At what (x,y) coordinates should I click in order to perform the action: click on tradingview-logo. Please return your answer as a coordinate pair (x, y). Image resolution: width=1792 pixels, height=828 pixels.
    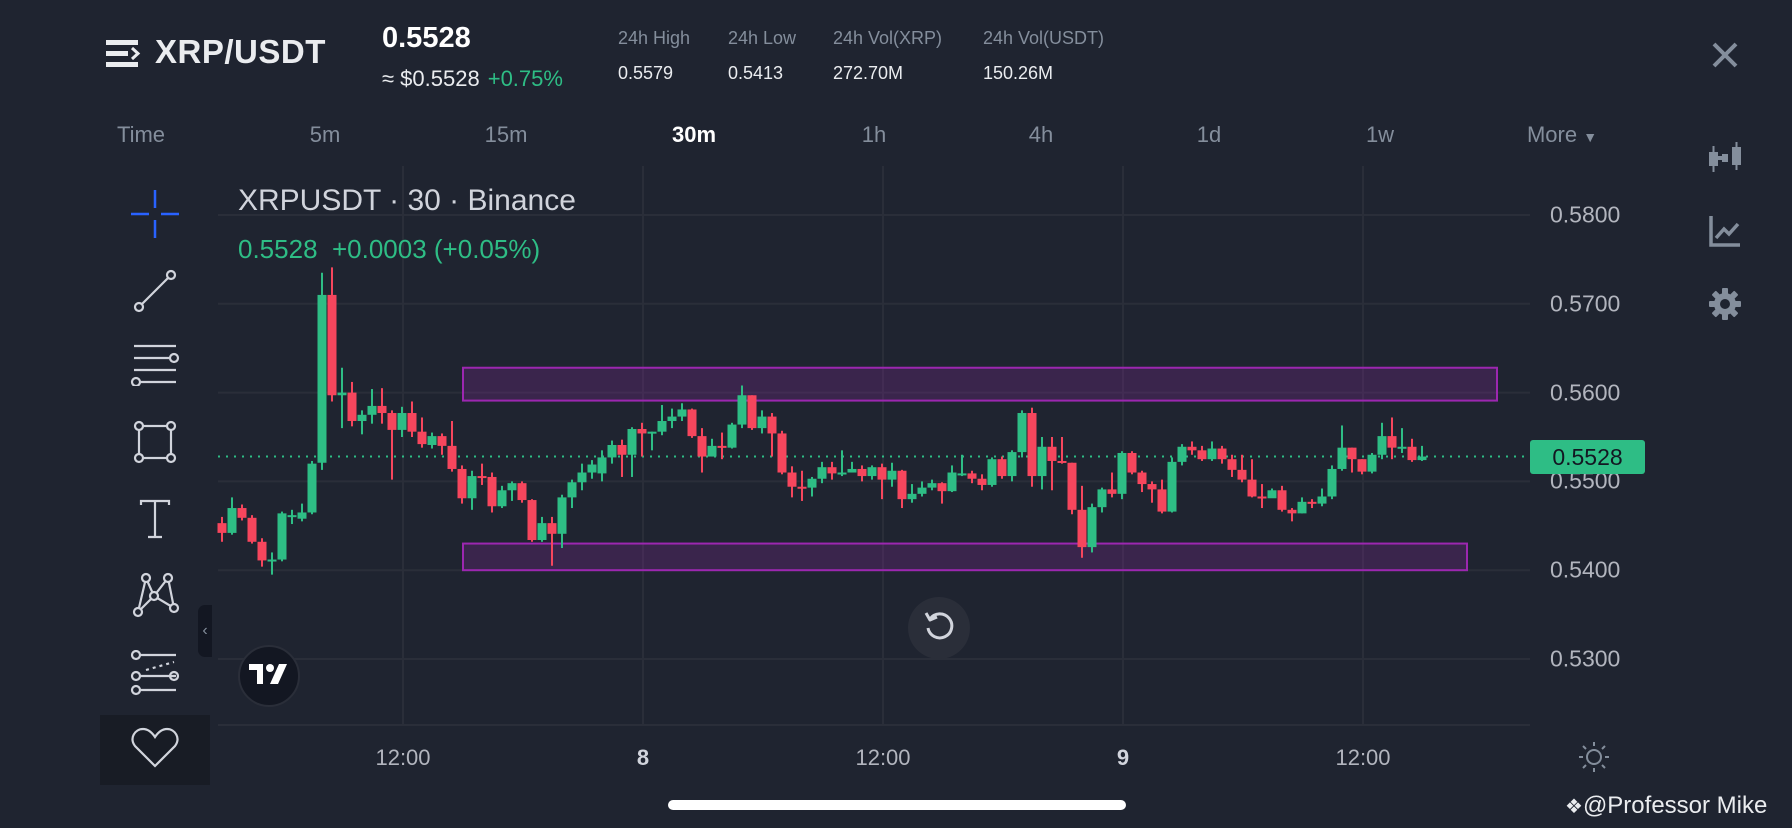
    Looking at the image, I should click on (269, 676).